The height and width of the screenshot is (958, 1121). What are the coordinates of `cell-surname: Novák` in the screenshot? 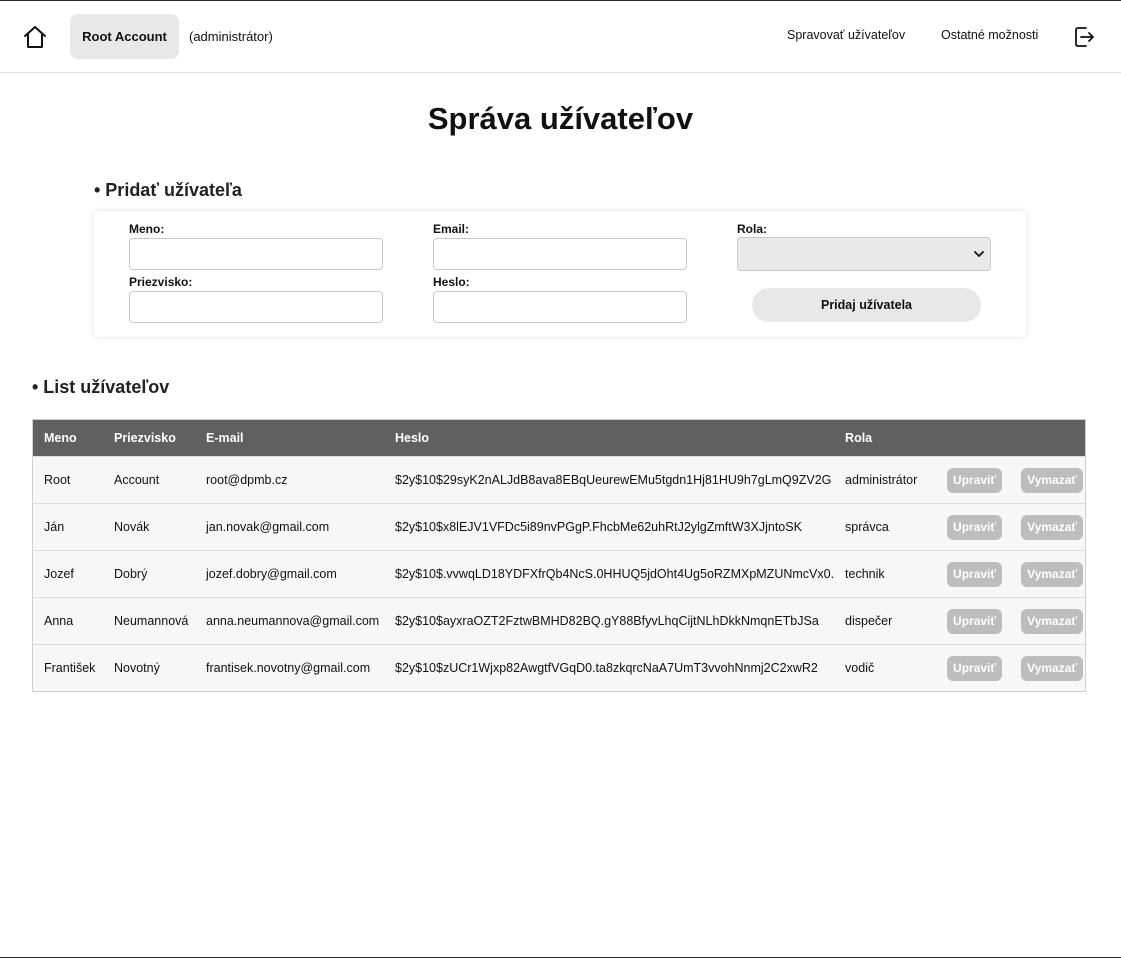 It's located at (149, 527).